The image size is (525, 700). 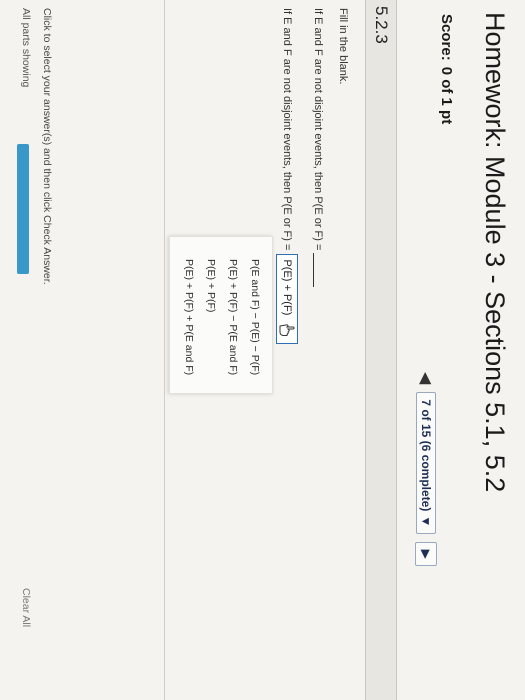 I want to click on parts-progress-fill, so click(x=23, y=209).